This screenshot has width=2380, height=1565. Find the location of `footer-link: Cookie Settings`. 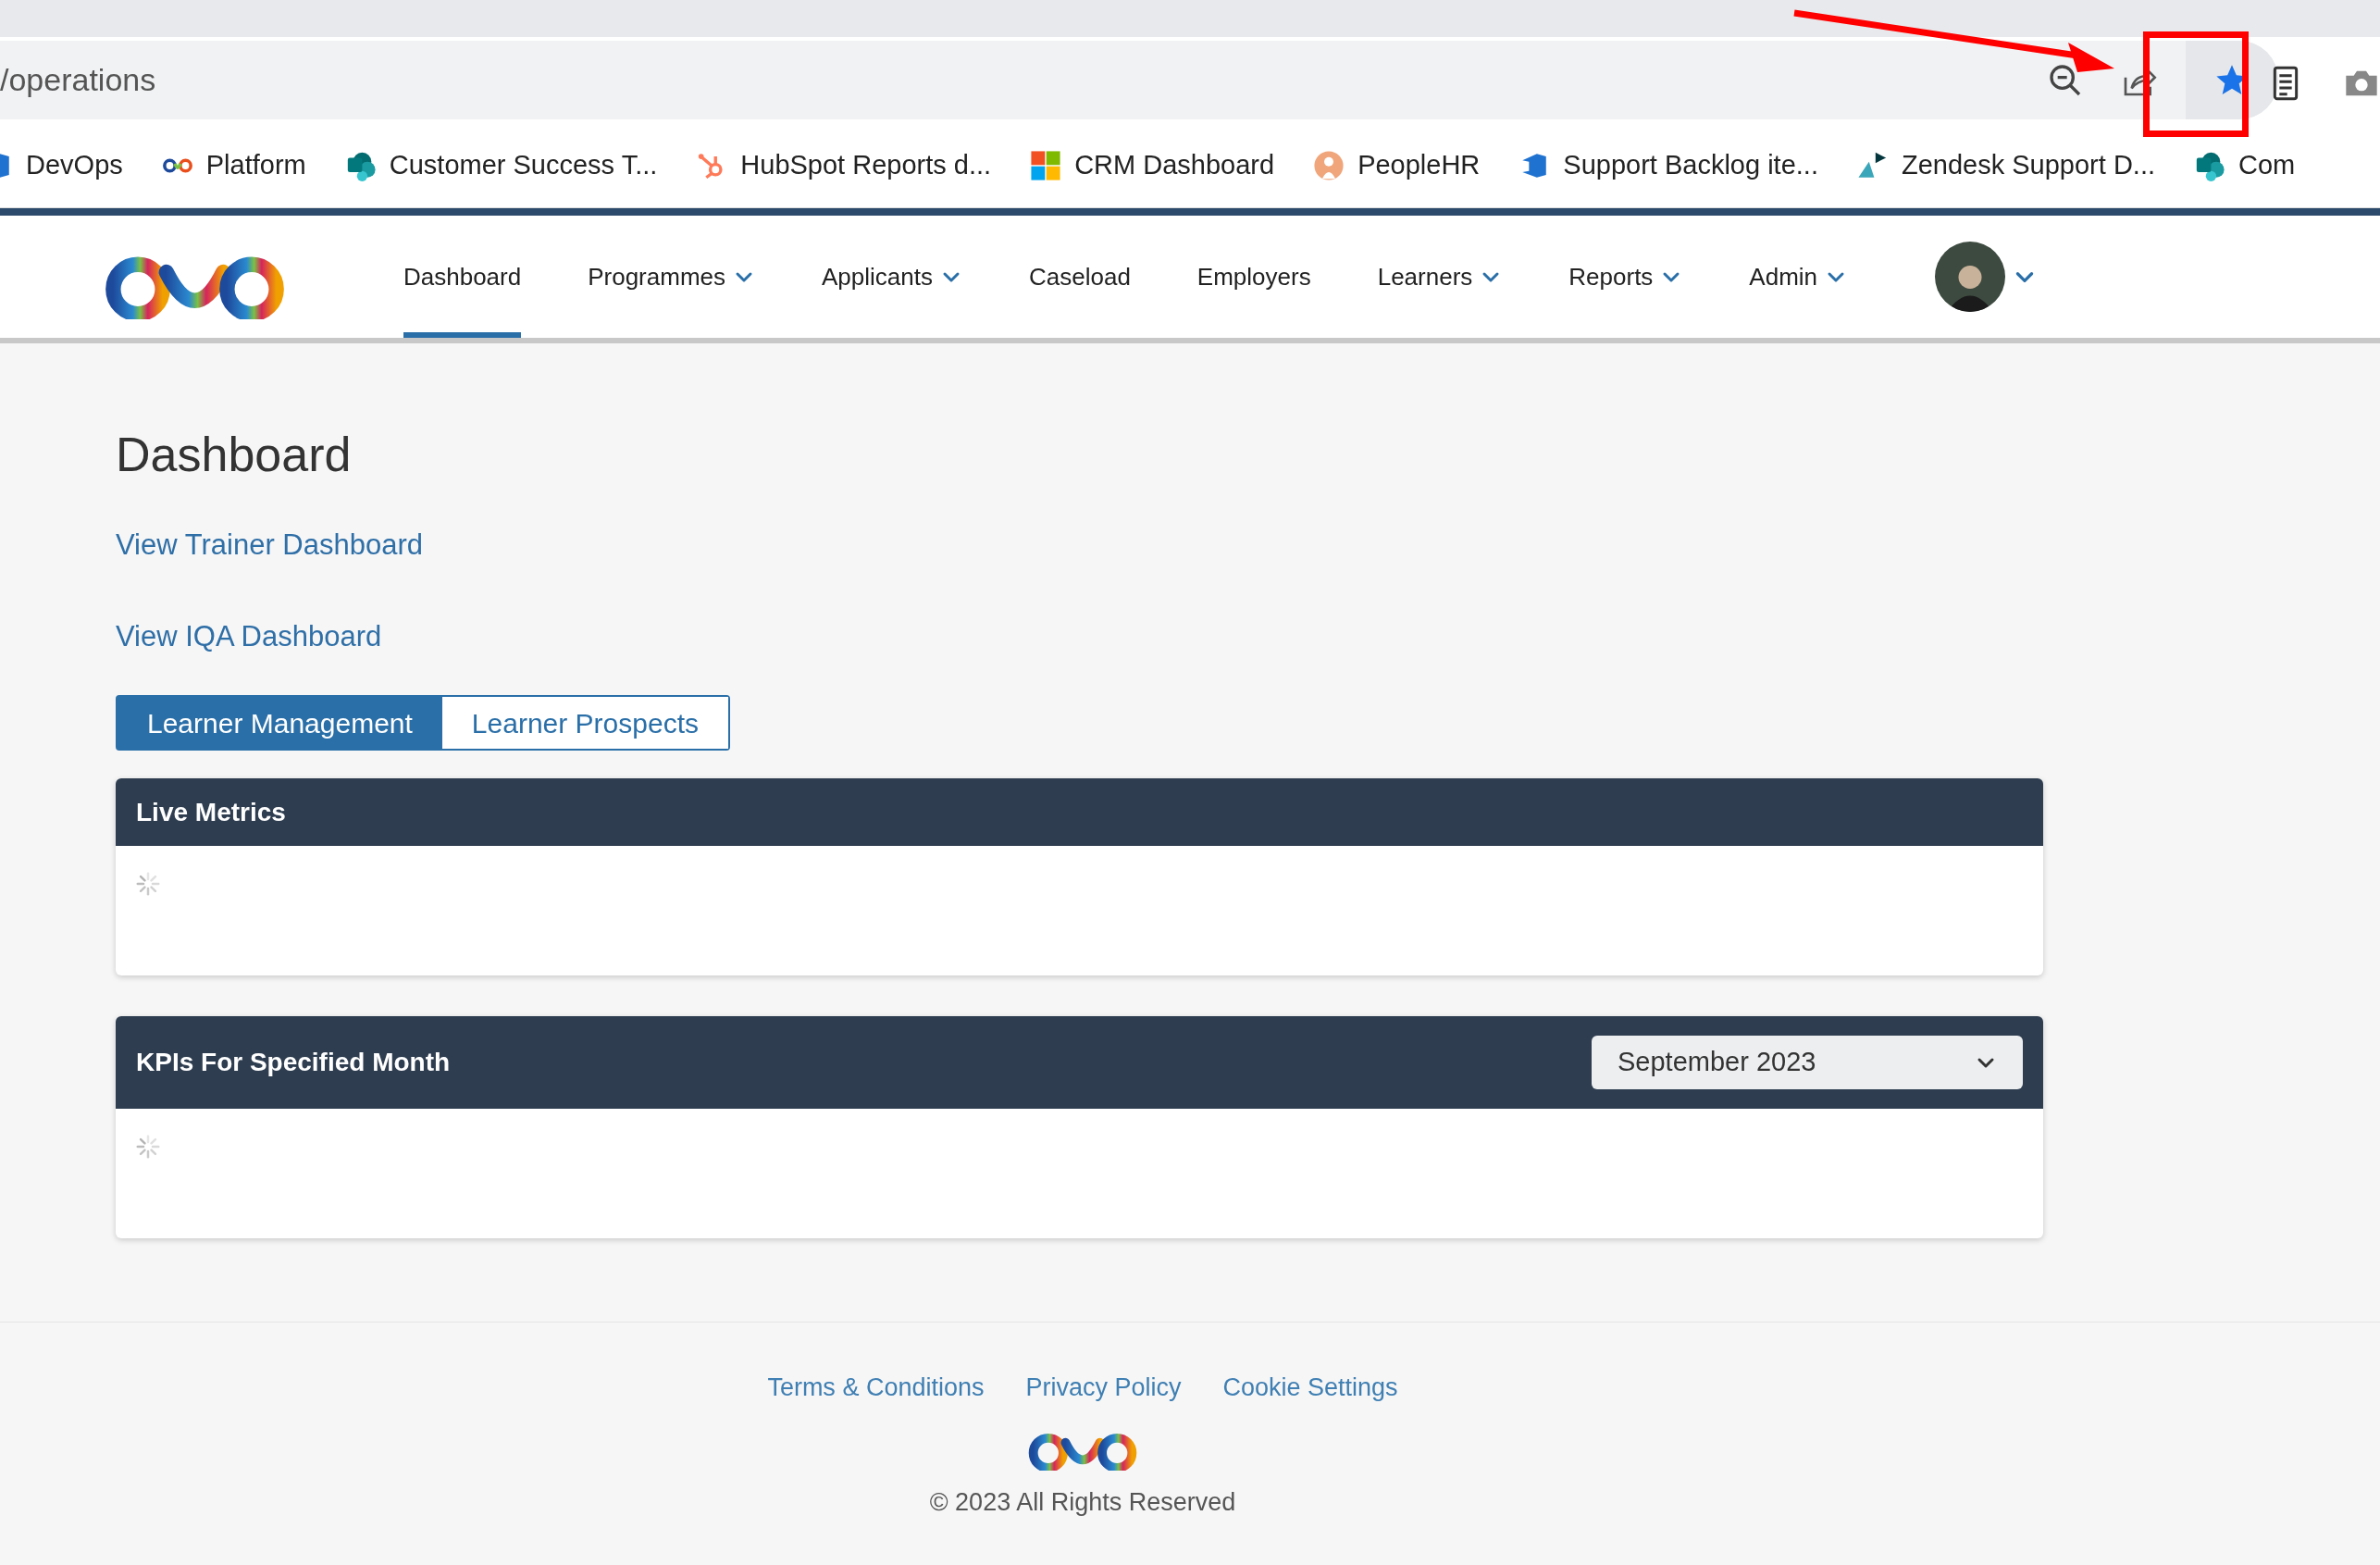

footer-link: Cookie Settings is located at coordinates (1310, 1388).